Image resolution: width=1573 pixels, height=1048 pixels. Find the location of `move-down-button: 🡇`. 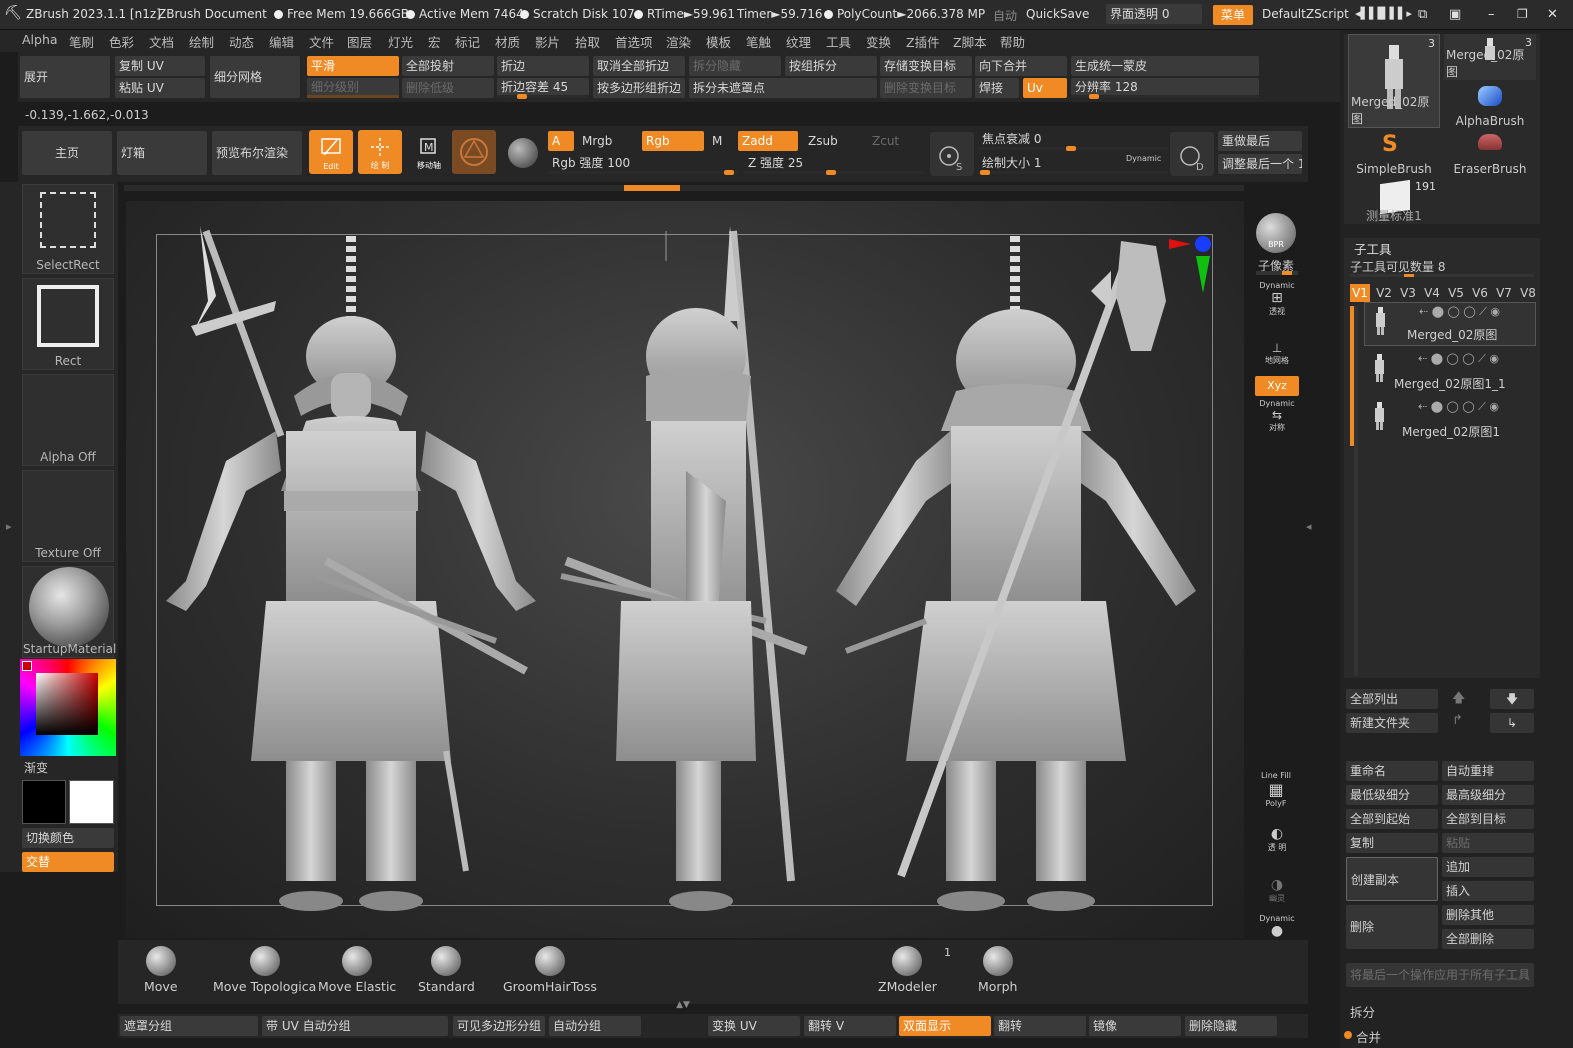

move-down-button: 🡇 is located at coordinates (1512, 699).